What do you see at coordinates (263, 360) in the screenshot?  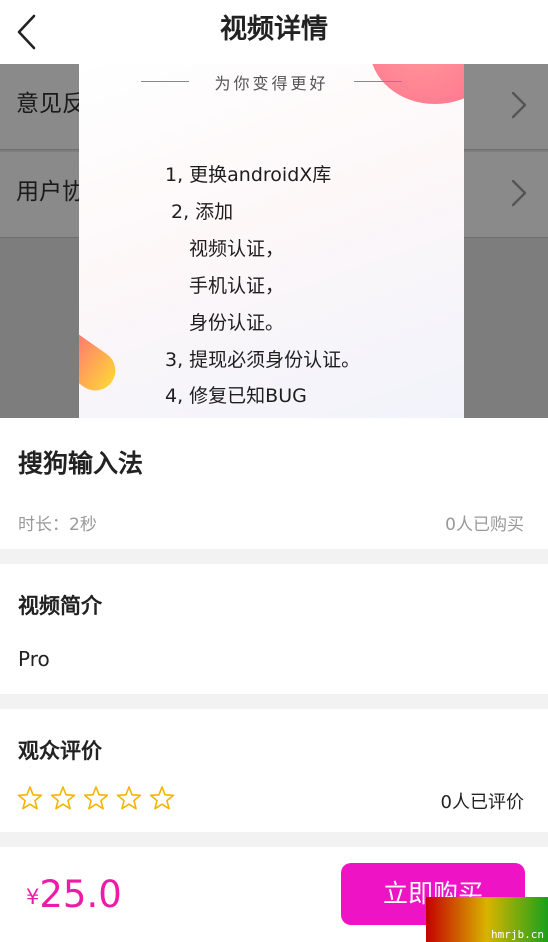 I see `update-note-line: 3, 提现必须身份认证。` at bounding box center [263, 360].